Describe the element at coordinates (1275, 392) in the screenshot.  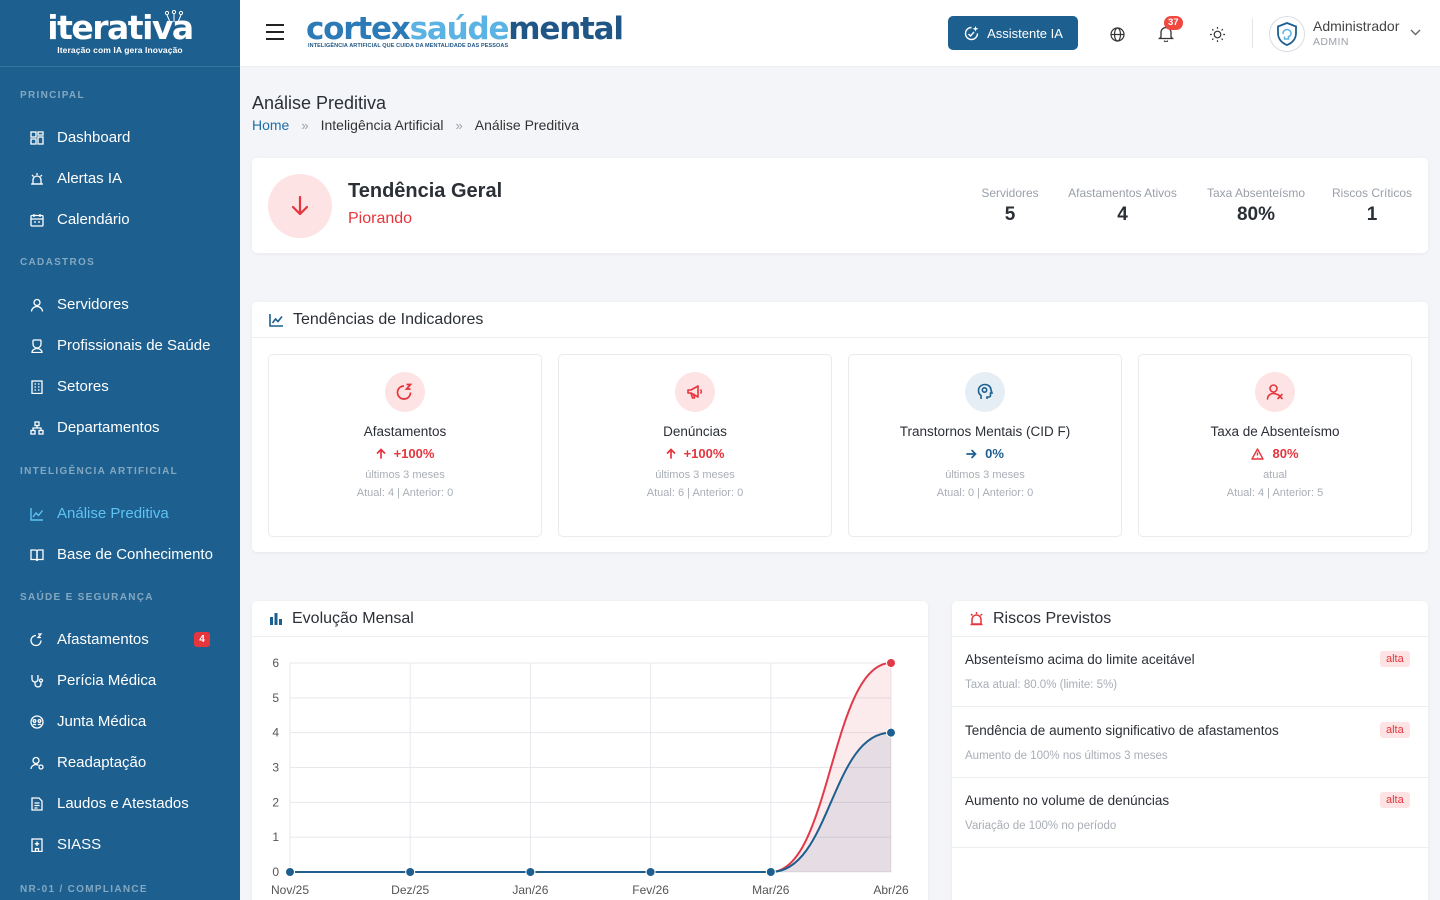
I see `user-x-icon` at that location.